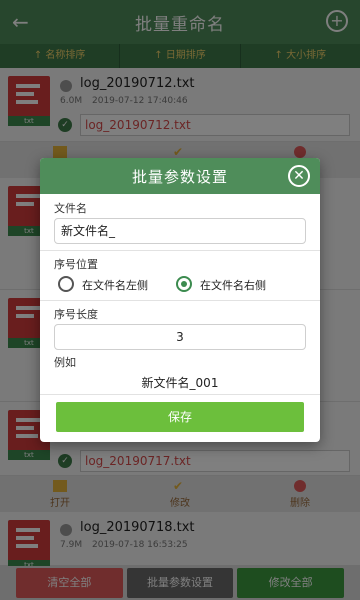  Describe the element at coordinates (180, 383) in the screenshot. I see `example-value: 新文件名_001` at that location.